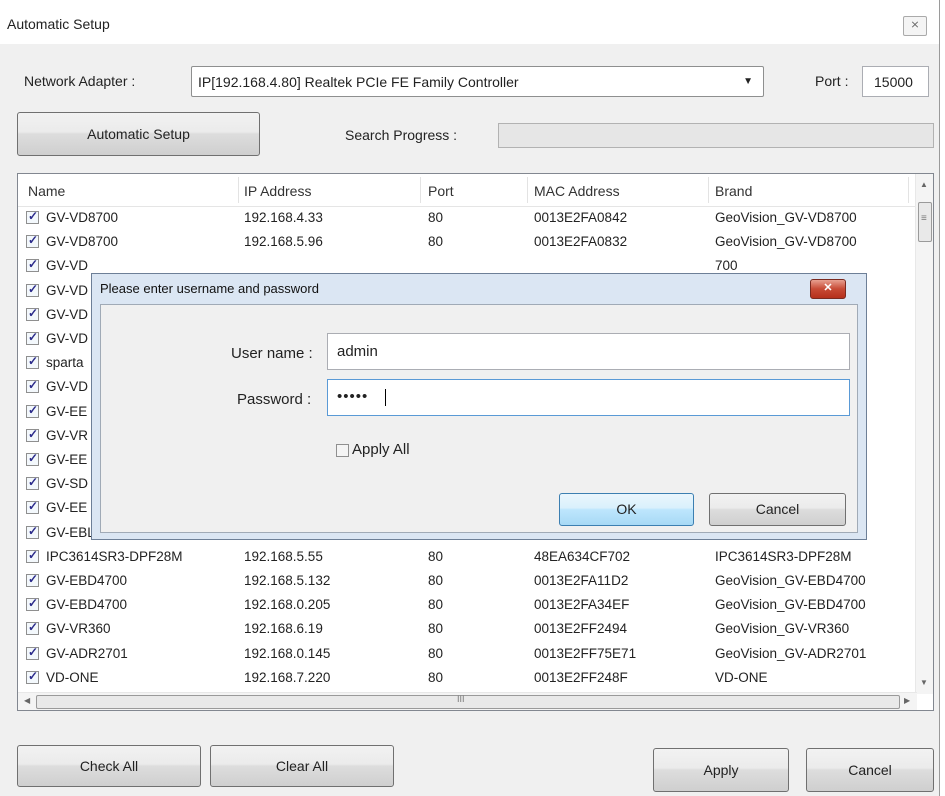 This screenshot has height=796, width=945. I want to click on automatic-setup-button: Automatic Setup, so click(138, 134).